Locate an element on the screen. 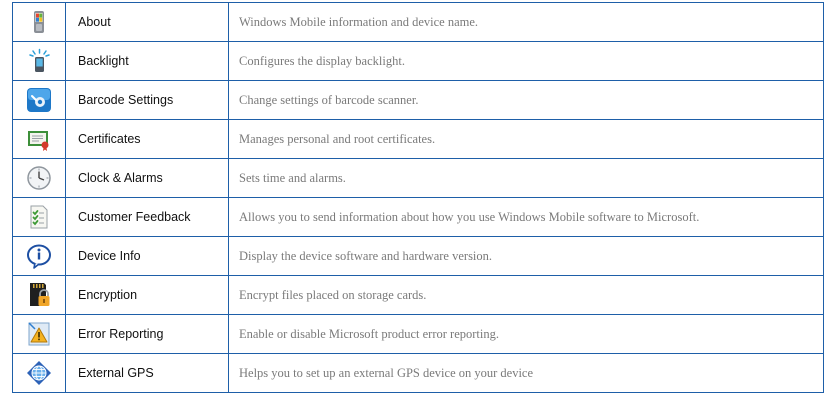  setting-name: Error Reporting is located at coordinates (147, 334).